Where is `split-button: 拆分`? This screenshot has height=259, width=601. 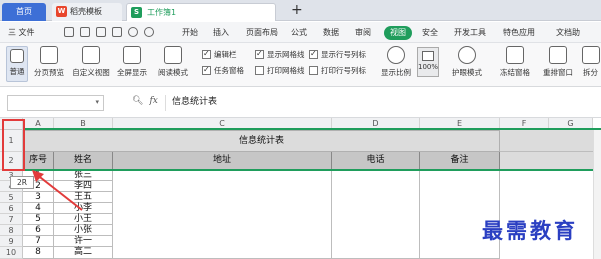
split-button: 拆分 is located at coordinates (590, 62).